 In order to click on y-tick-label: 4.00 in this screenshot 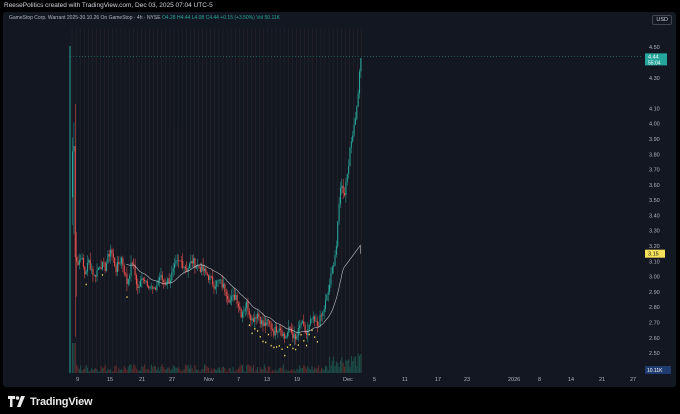, I will do `click(654, 125)`.